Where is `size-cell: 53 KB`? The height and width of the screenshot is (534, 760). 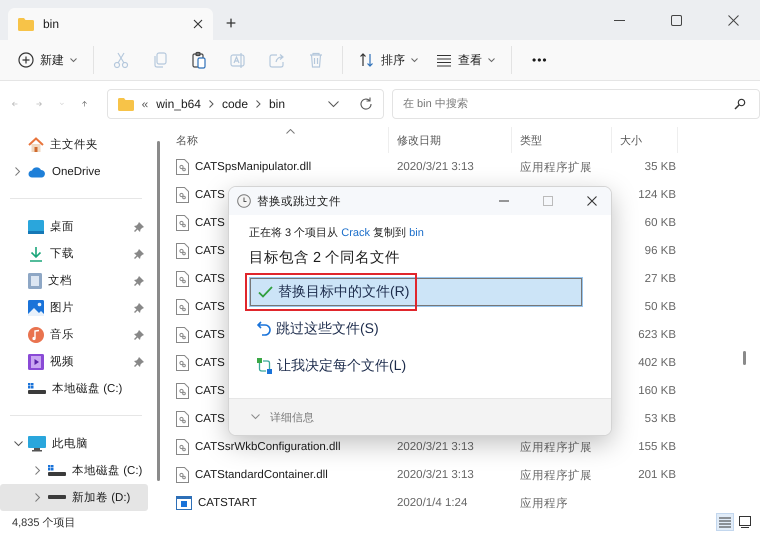
size-cell: 53 KB is located at coordinates (660, 419).